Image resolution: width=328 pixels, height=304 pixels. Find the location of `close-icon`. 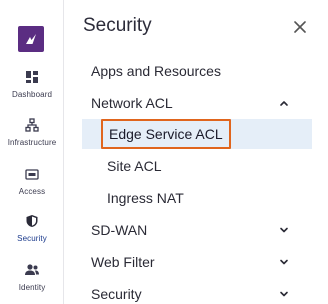

close-icon is located at coordinates (300, 27).